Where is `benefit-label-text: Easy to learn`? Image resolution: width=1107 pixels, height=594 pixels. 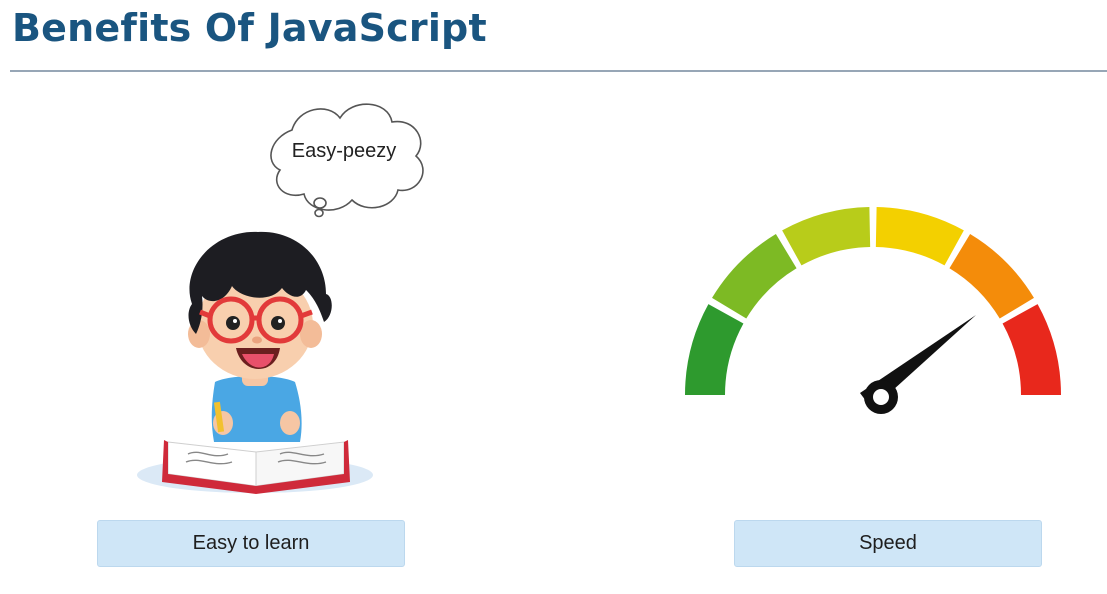 benefit-label-text: Easy to learn is located at coordinates (251, 543).